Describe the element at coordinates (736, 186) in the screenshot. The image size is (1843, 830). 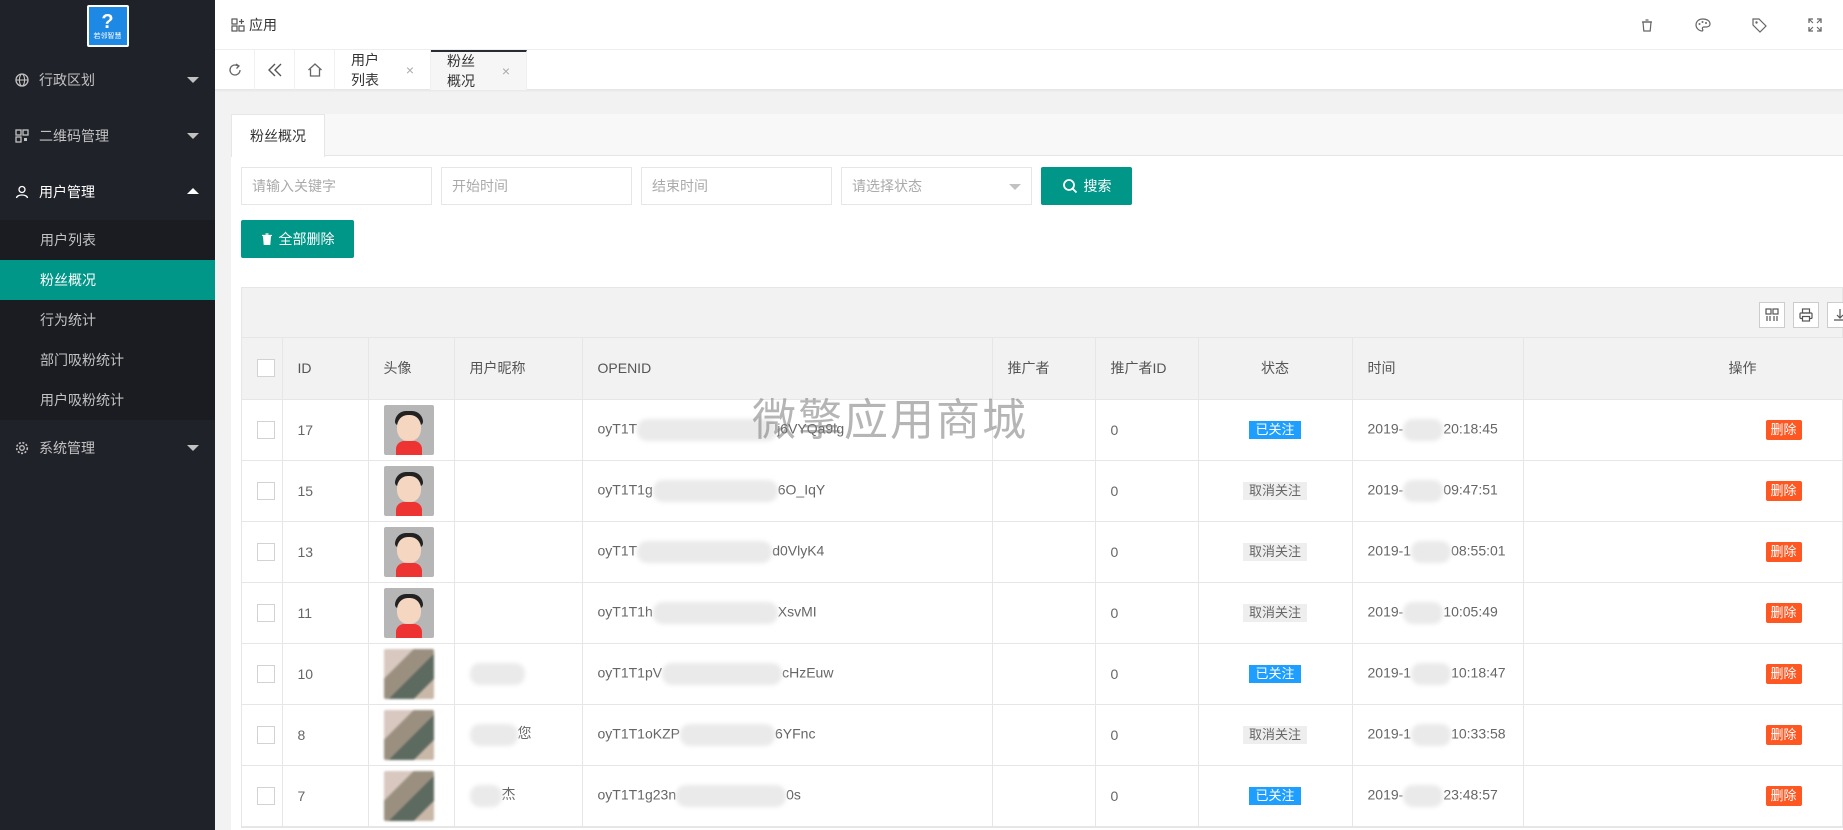
I see `end-time-input` at that location.